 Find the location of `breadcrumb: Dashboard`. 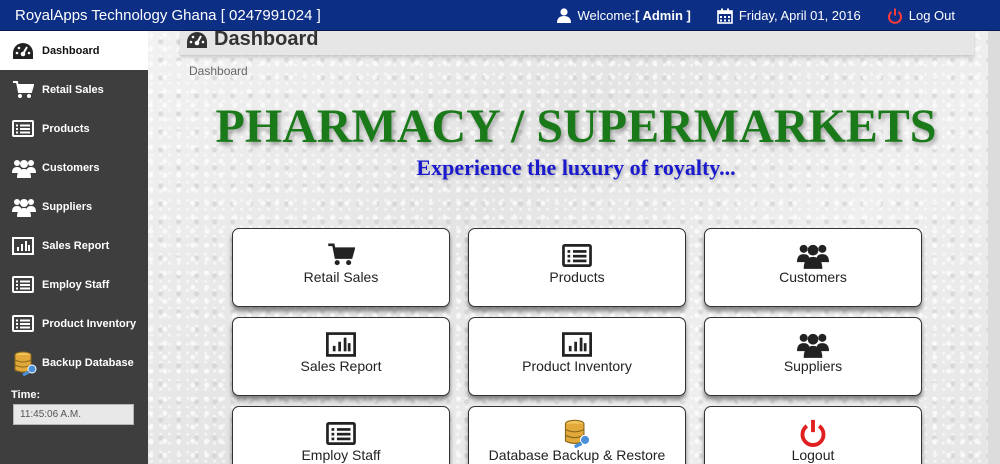

breadcrumb: Dashboard is located at coordinates (218, 71).